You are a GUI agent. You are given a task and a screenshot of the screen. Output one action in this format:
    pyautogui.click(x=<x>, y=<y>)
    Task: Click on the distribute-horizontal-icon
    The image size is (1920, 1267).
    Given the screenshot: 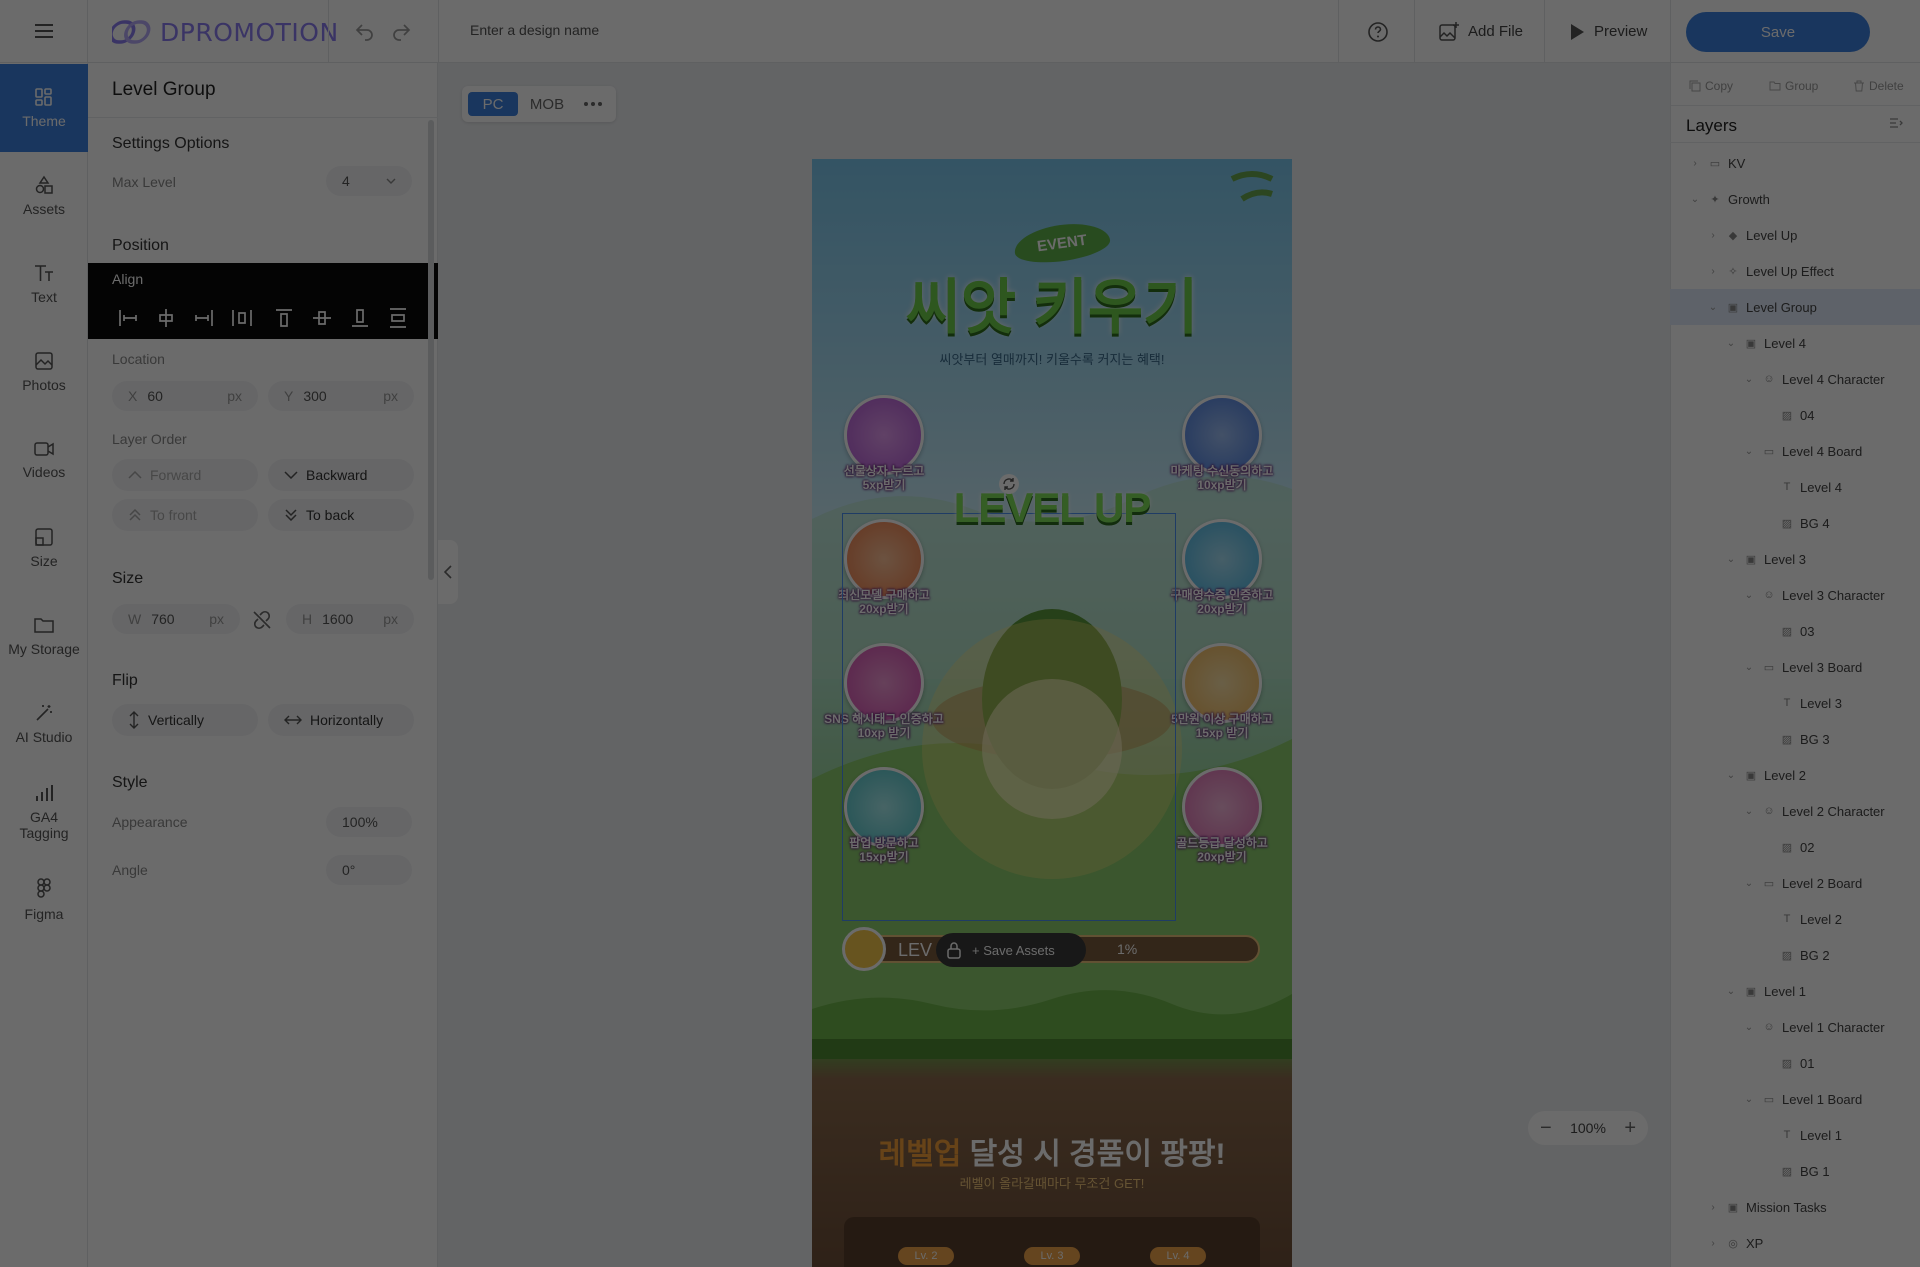 What is the action you would take?
    pyautogui.click(x=242, y=318)
    